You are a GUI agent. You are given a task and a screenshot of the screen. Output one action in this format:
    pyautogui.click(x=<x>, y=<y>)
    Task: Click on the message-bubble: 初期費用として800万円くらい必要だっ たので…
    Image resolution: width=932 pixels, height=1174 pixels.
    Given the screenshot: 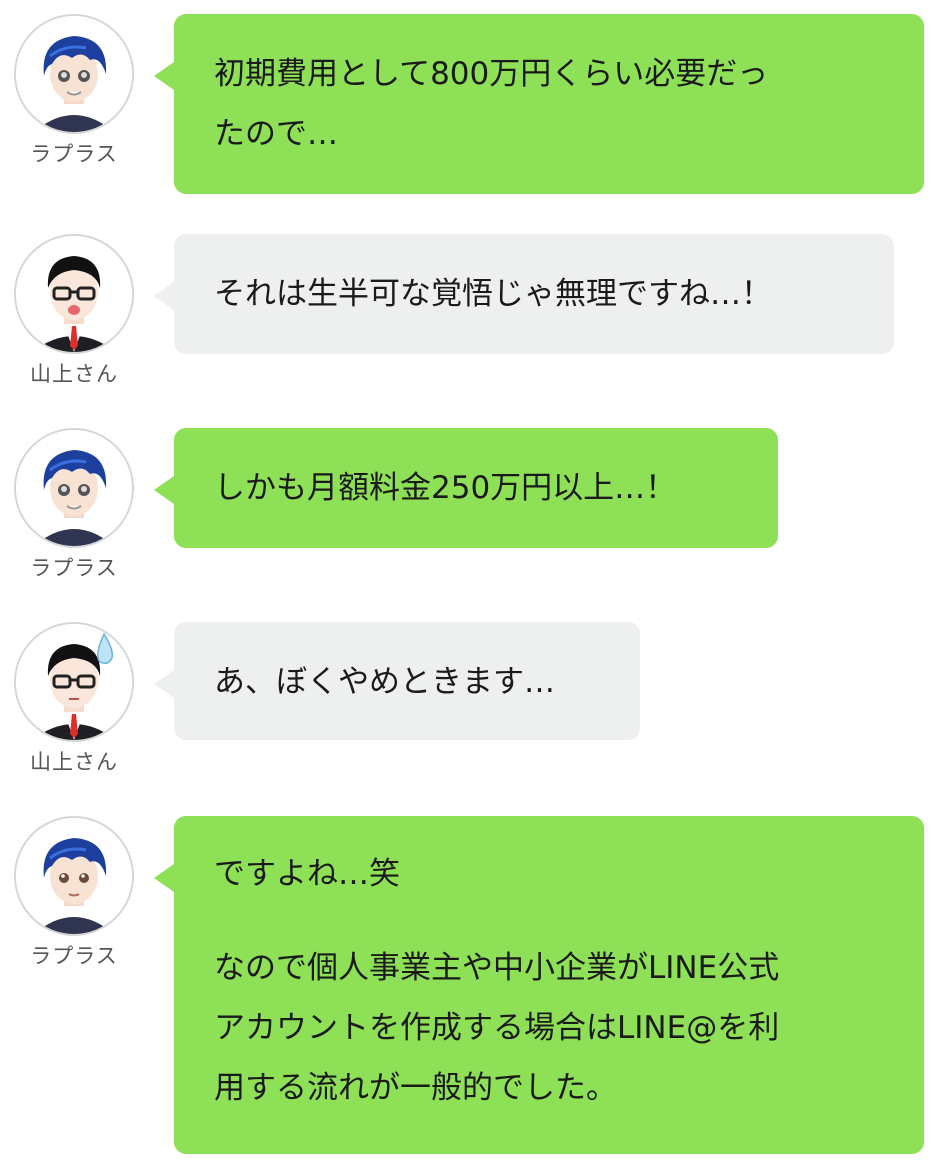 What is the action you would take?
    pyautogui.click(x=539, y=104)
    